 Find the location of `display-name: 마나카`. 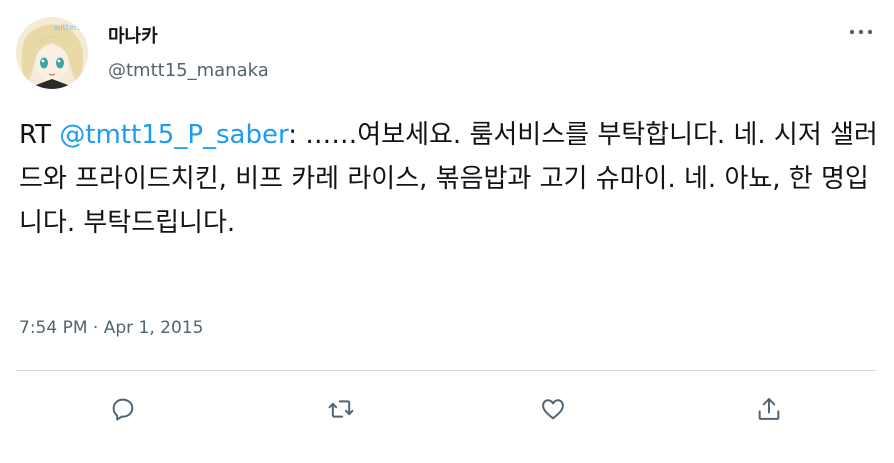

display-name: 마나카 is located at coordinates (133, 35).